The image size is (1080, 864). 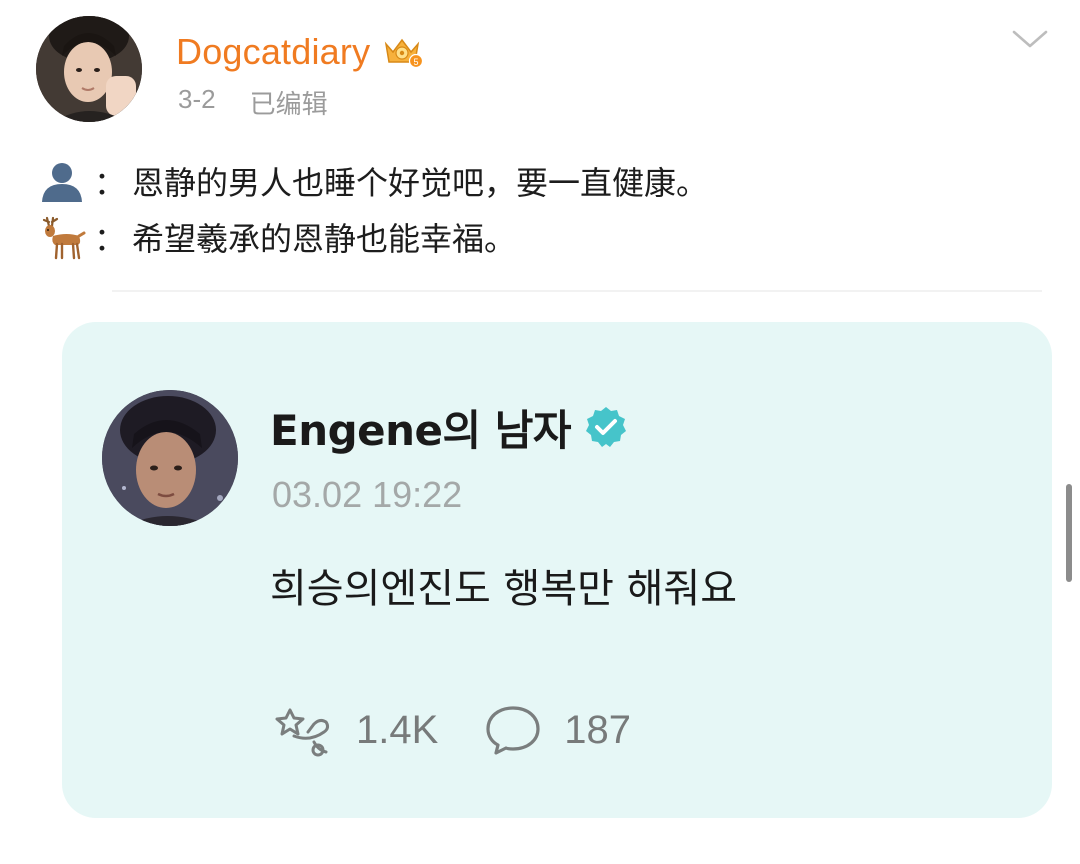 I want to click on deer-icon, so click(x=62, y=237).